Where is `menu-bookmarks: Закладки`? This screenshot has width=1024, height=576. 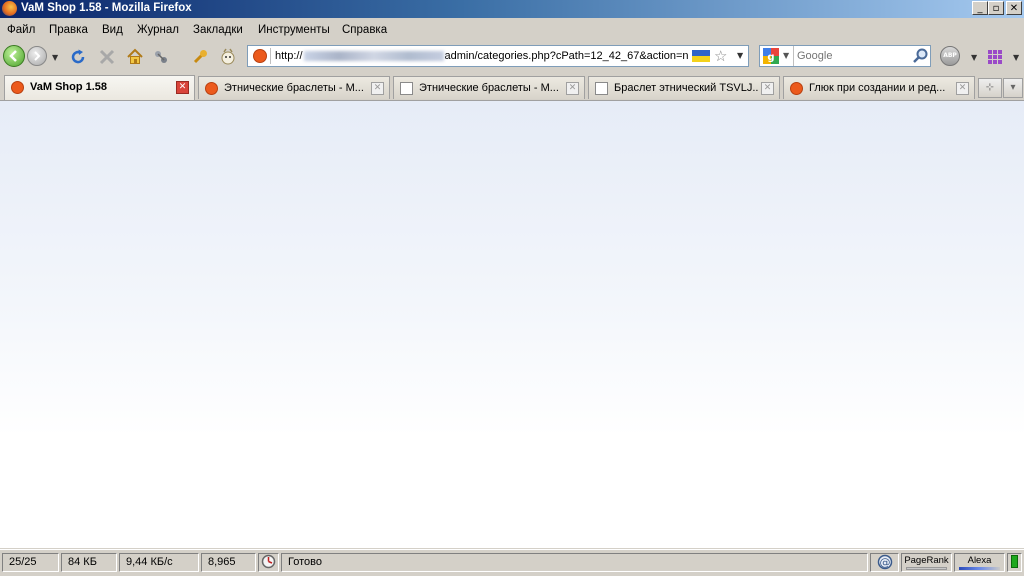
menu-bookmarks: Закладки is located at coordinates (218, 30).